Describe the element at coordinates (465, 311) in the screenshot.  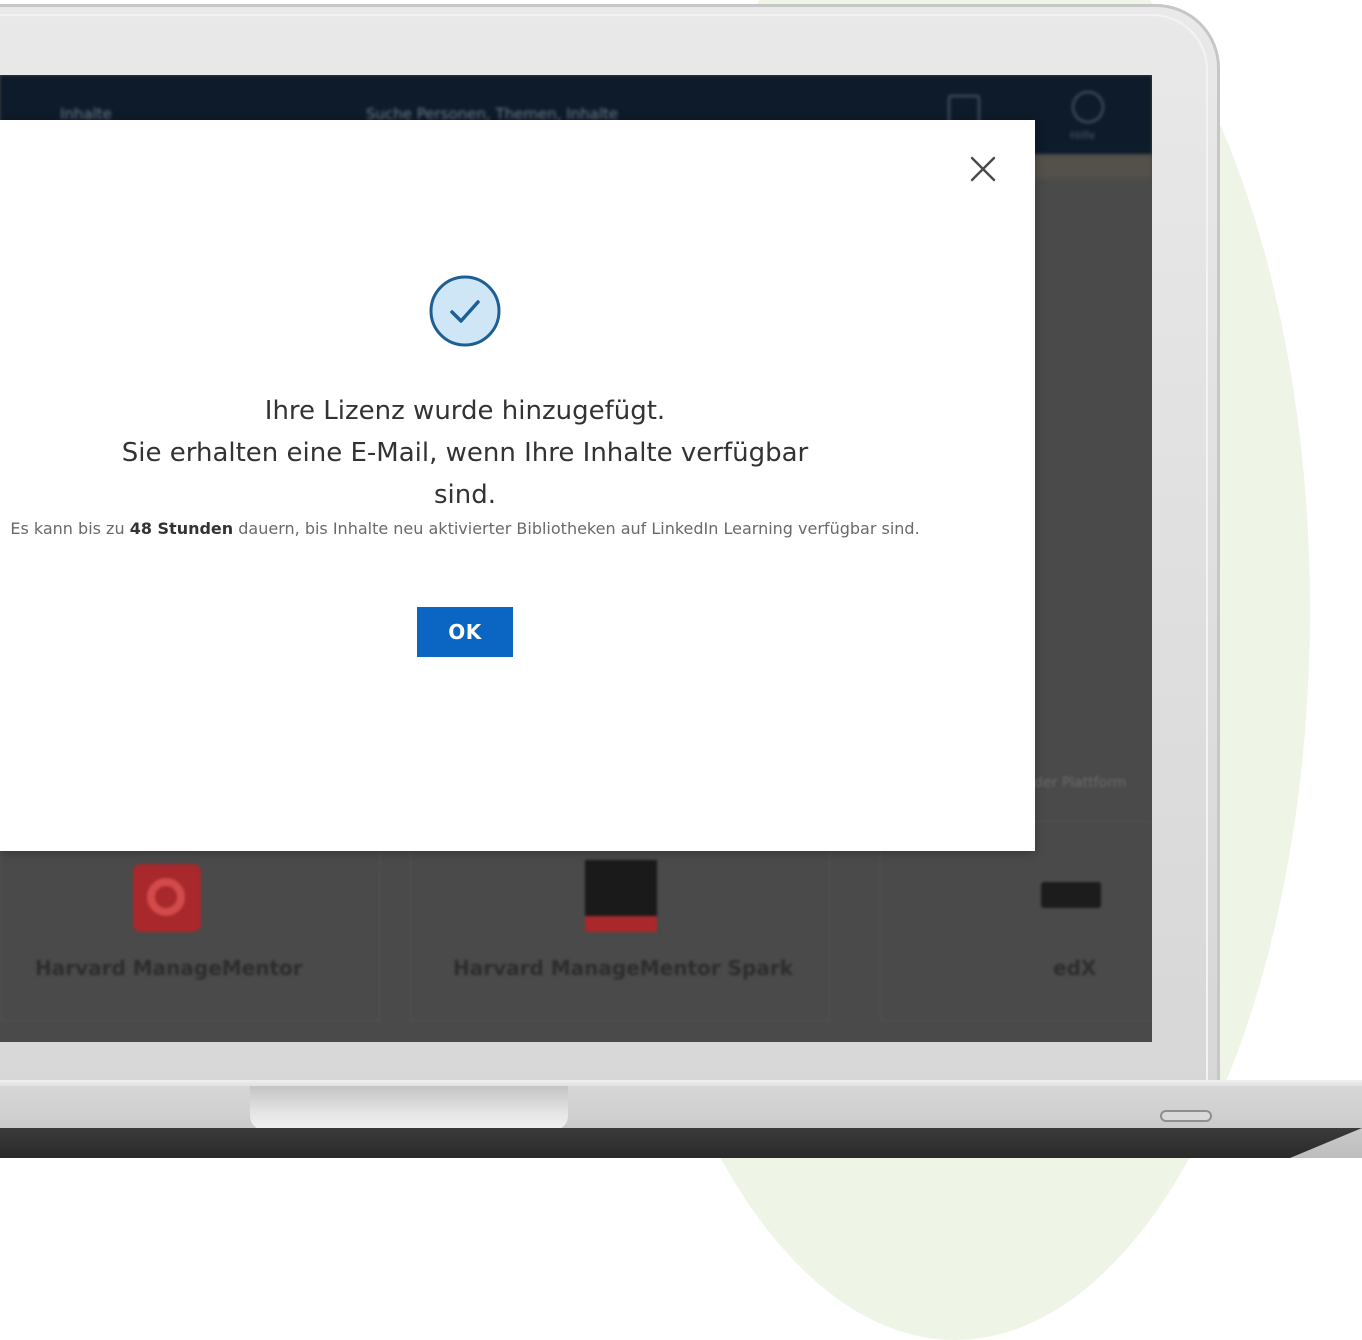
I see `checkmark-circle-icon` at that location.